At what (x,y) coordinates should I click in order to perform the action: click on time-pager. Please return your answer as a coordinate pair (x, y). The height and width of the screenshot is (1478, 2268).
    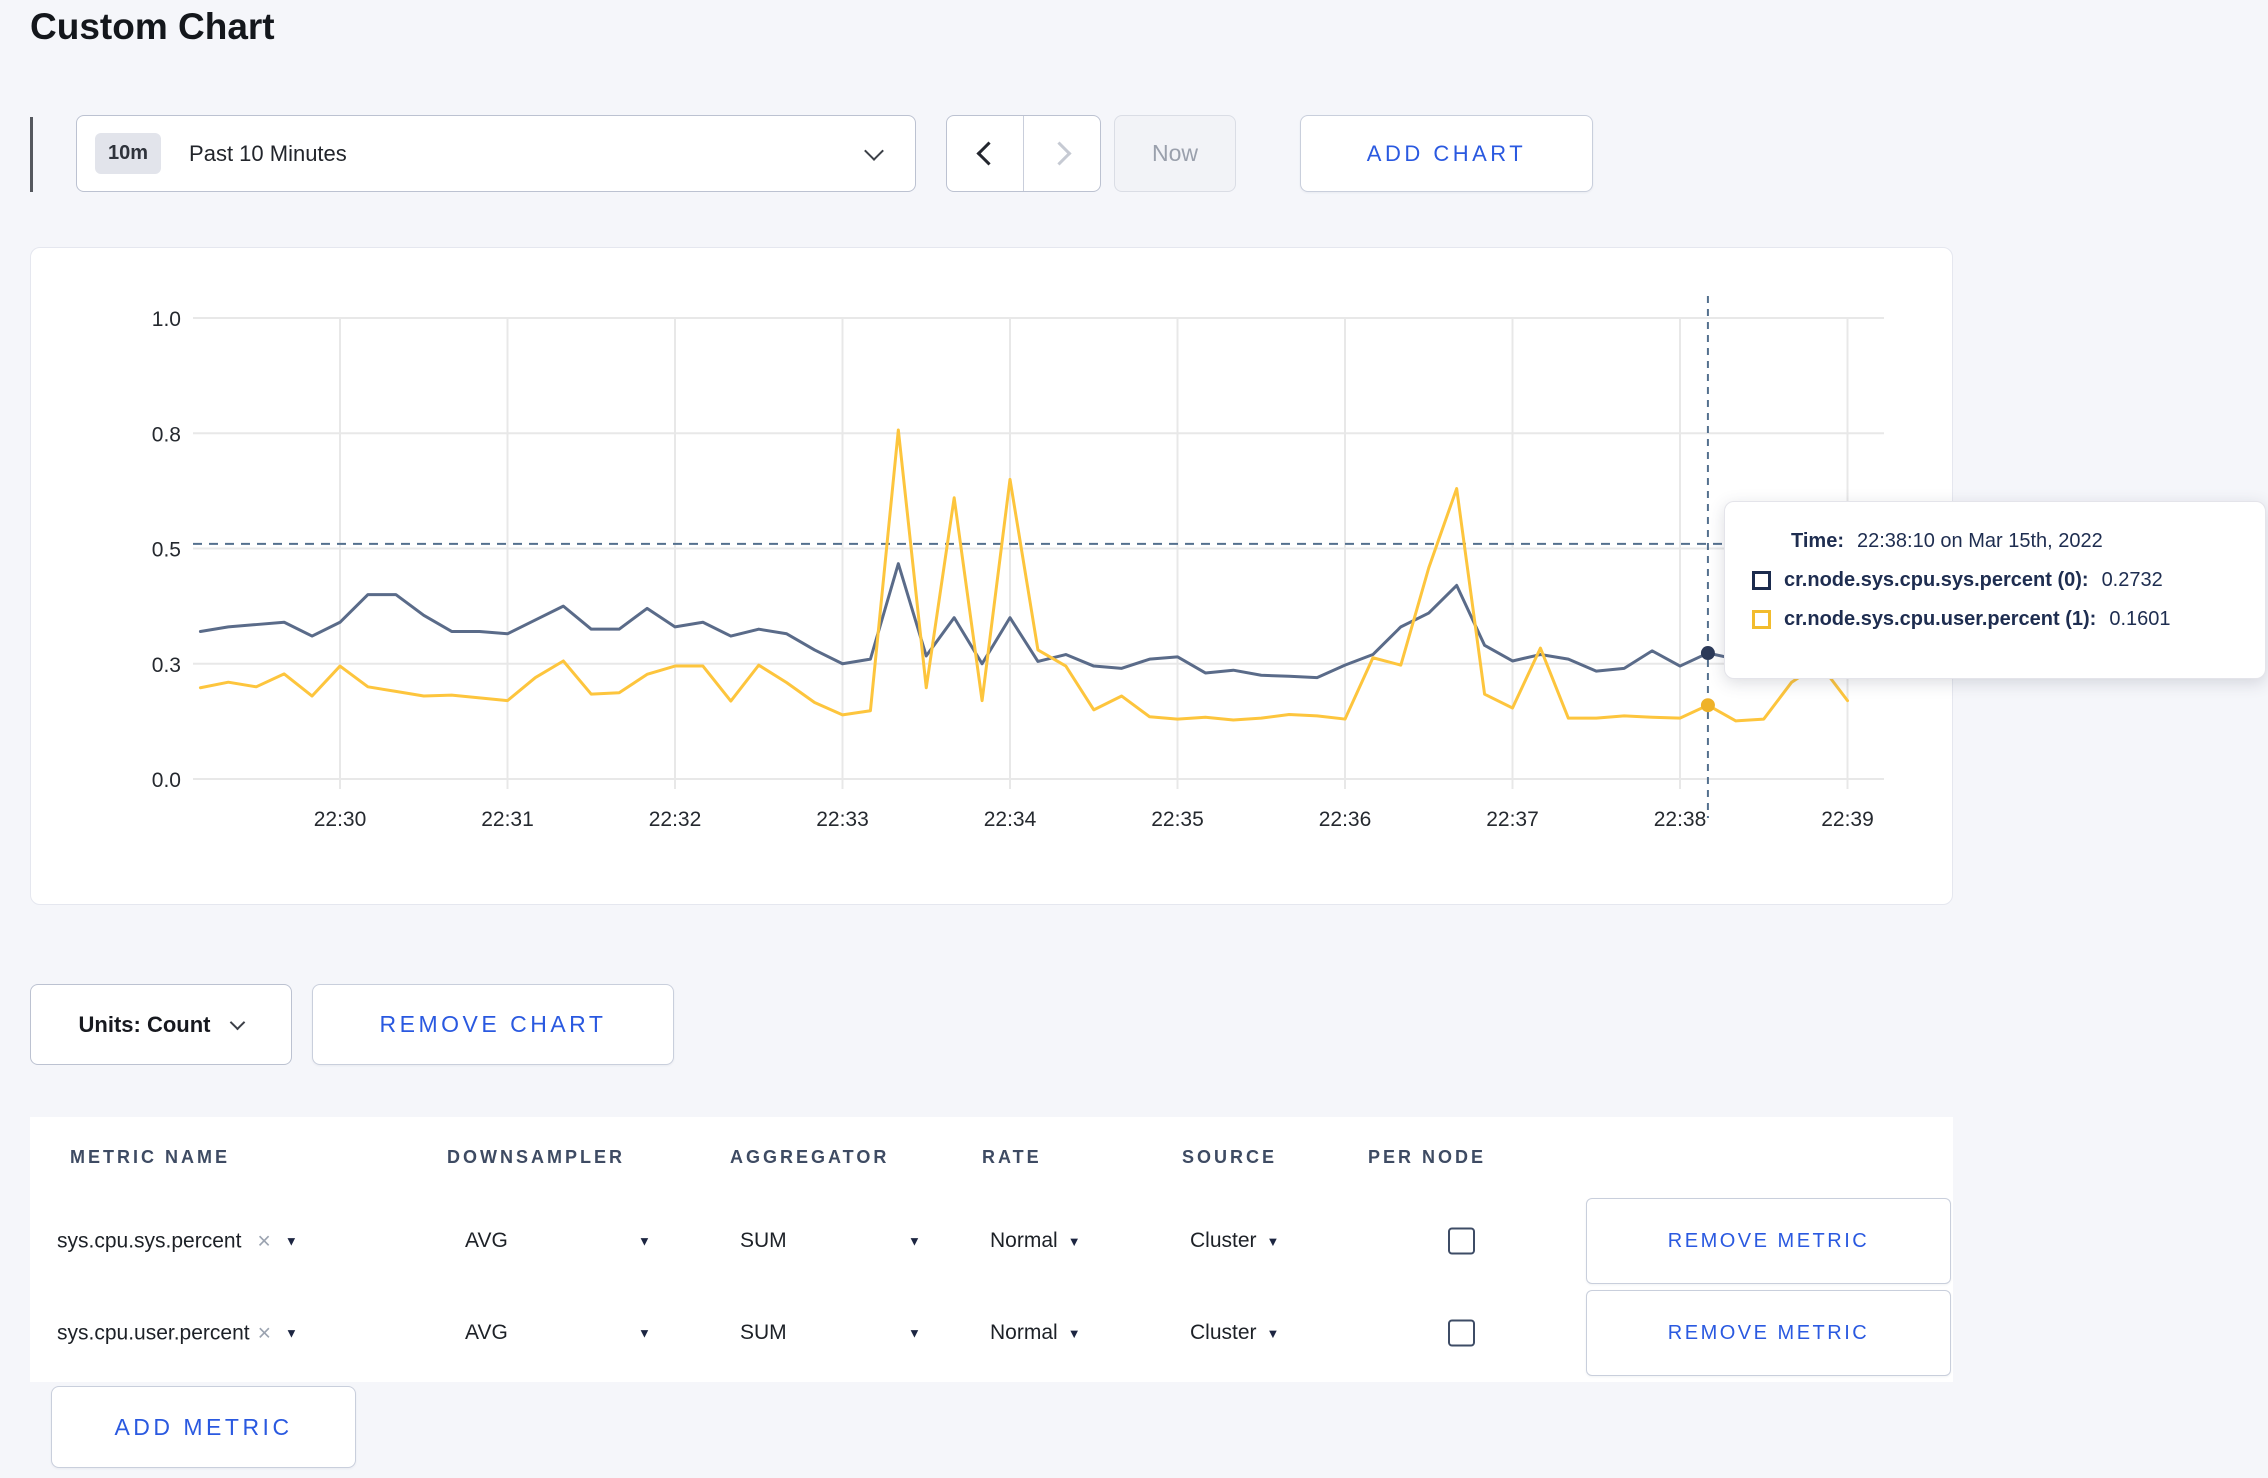
    Looking at the image, I should click on (1023, 153).